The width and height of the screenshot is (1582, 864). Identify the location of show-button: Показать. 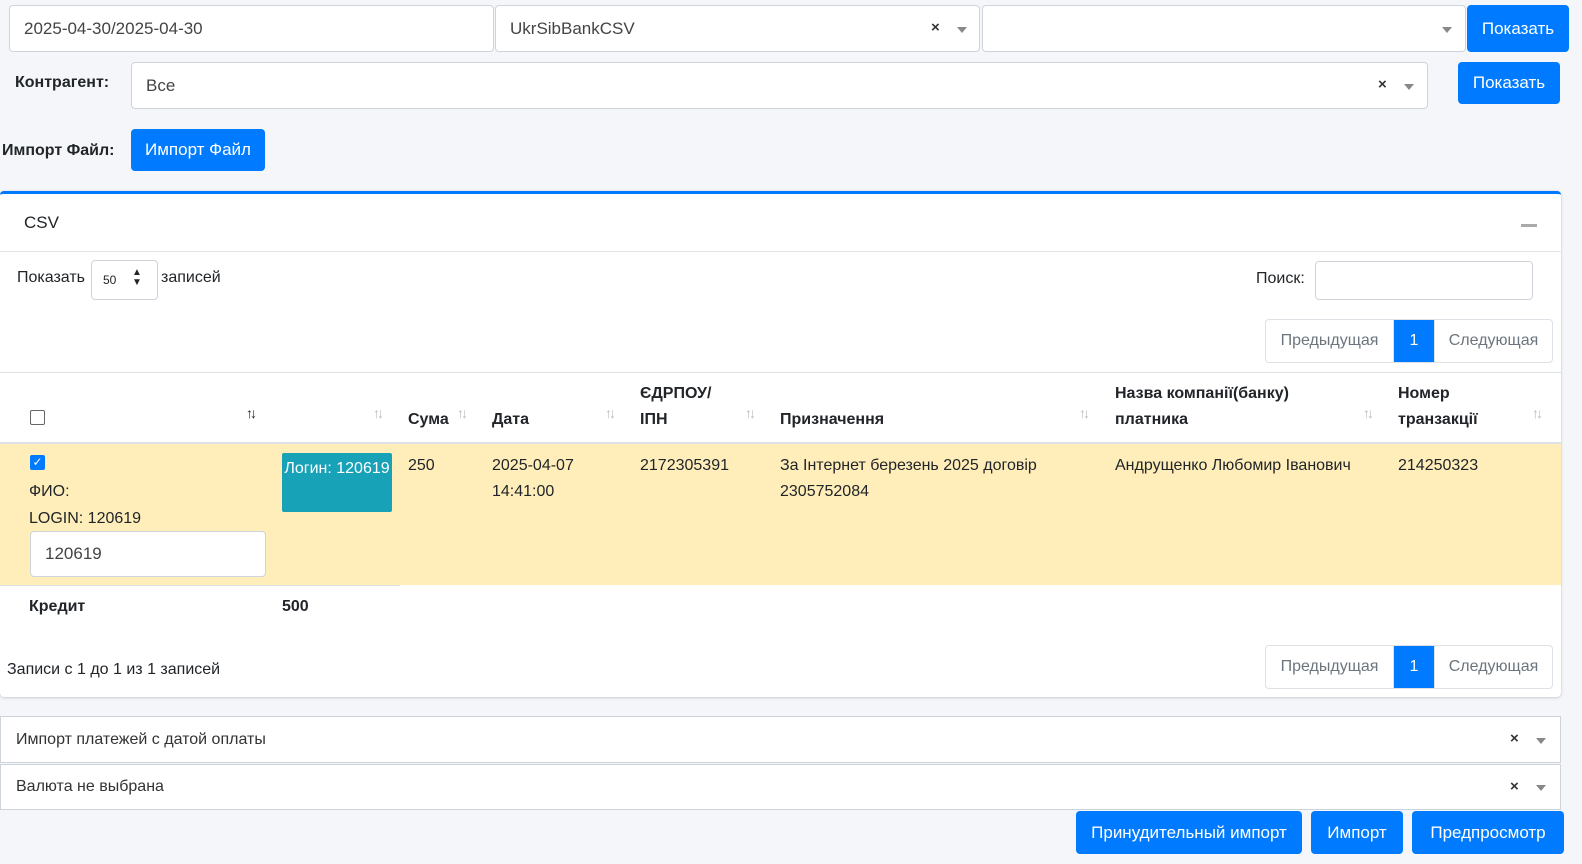
(1518, 28).